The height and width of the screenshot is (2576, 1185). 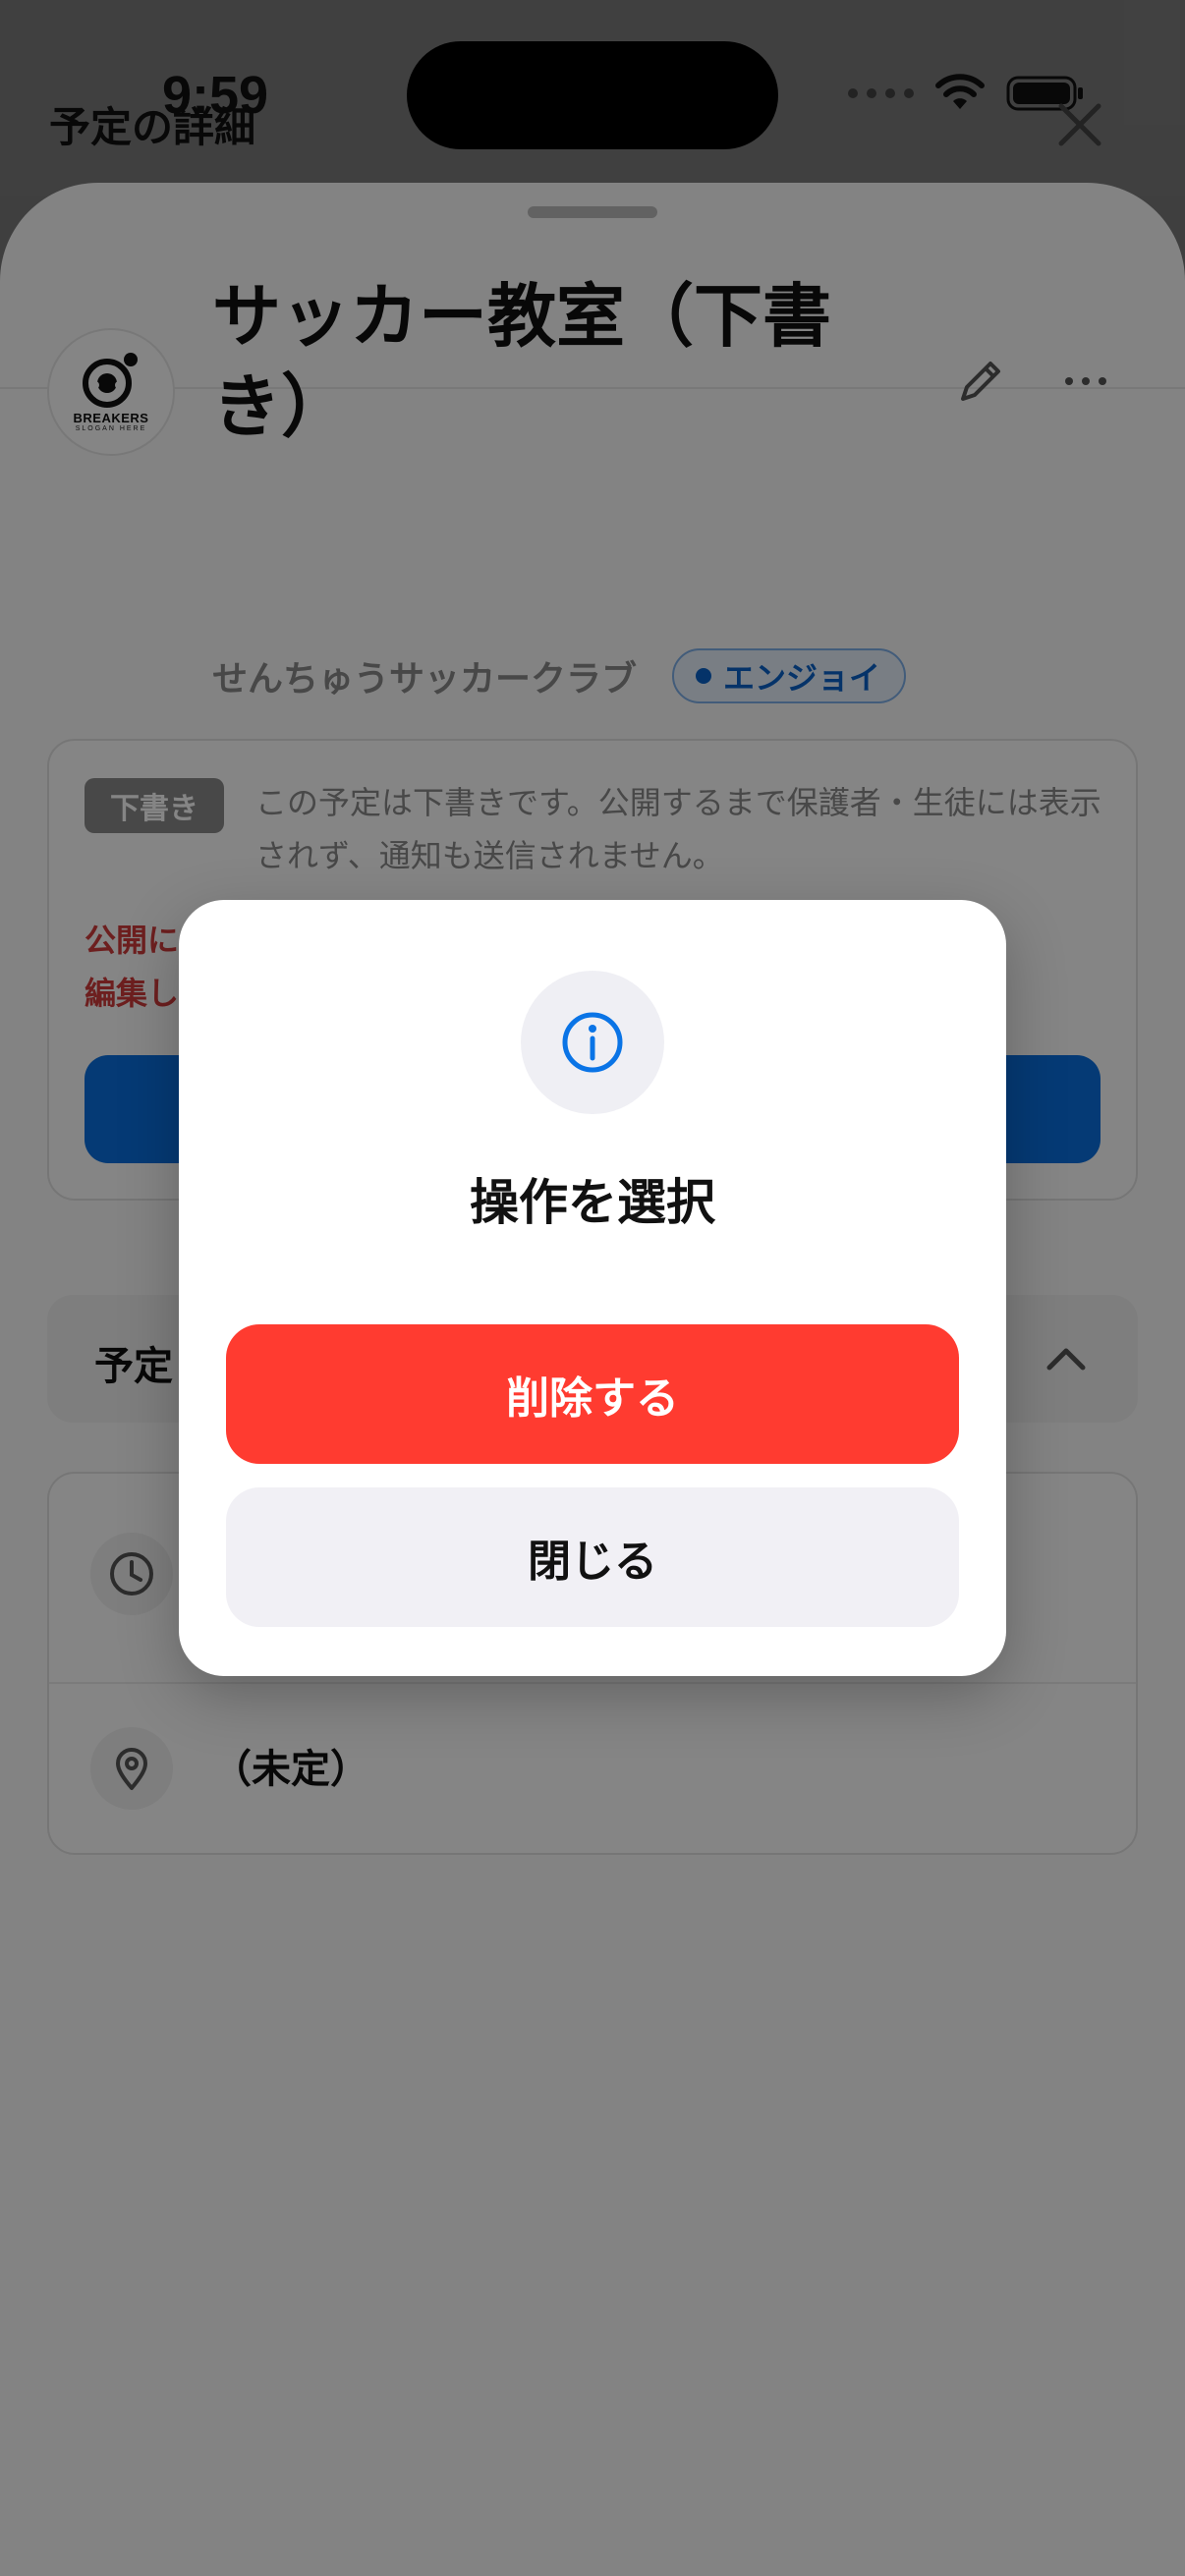 What do you see at coordinates (592, 1202) in the screenshot?
I see `dialog-title: 操作を選択` at bounding box center [592, 1202].